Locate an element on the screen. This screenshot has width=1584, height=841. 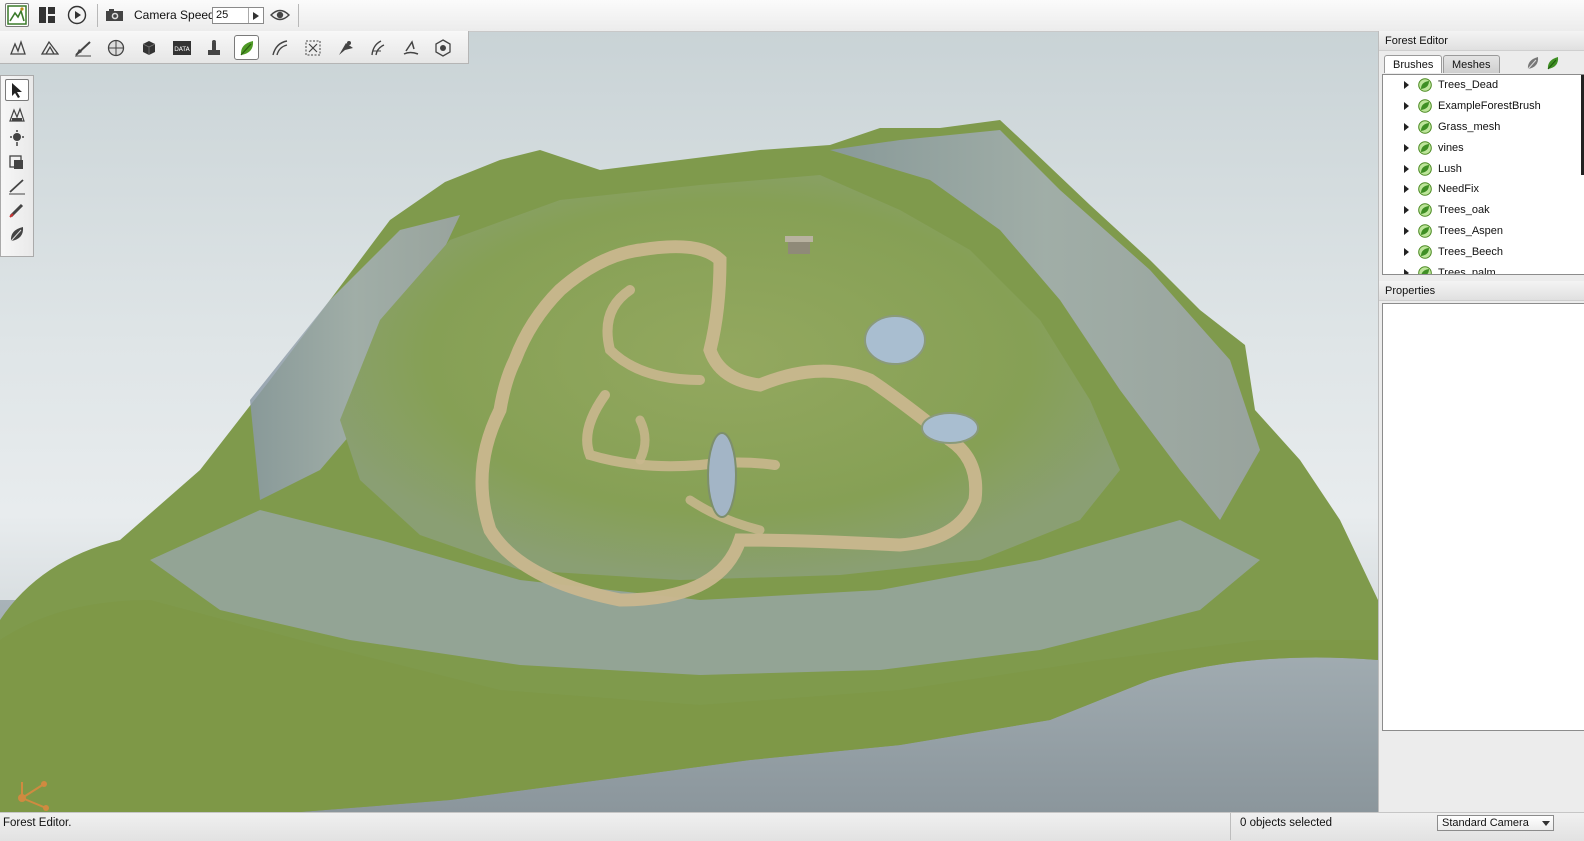
list-item: Trees_Dead is located at coordinates (1483, 85).